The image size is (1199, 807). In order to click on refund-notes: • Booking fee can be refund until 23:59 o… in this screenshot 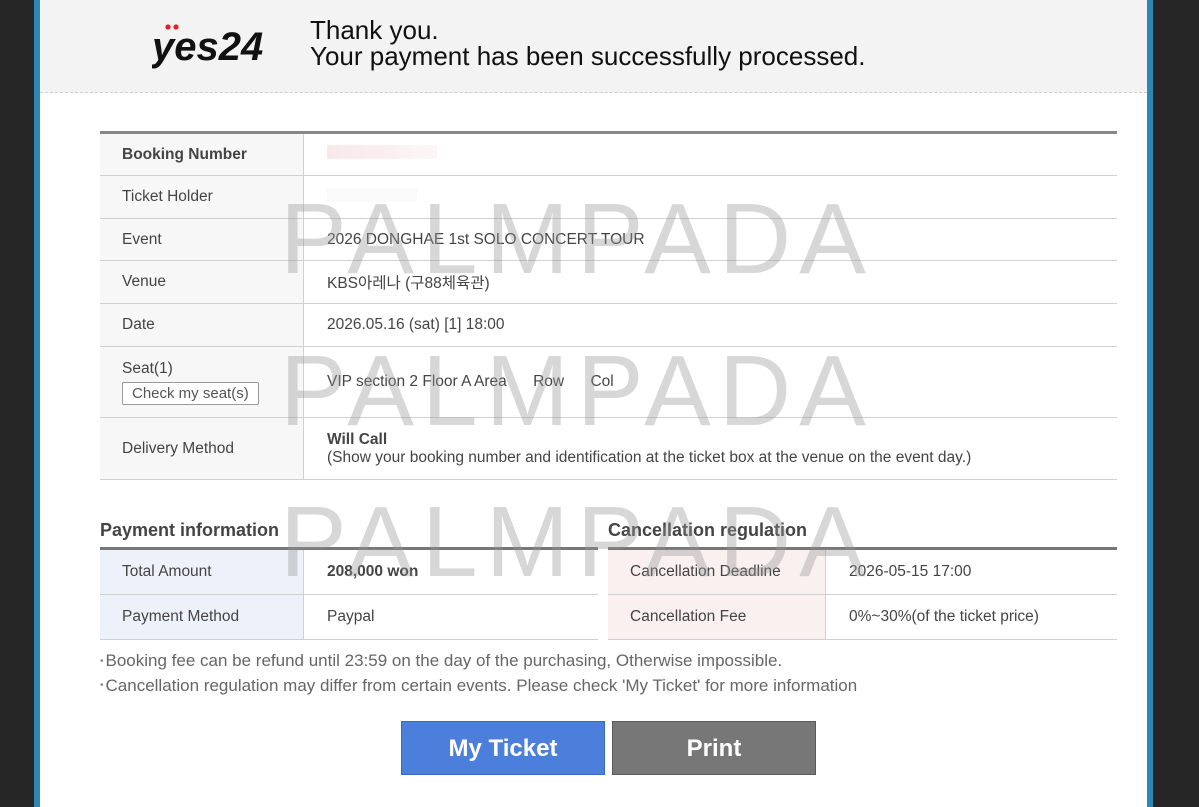, I will do `click(478, 673)`.